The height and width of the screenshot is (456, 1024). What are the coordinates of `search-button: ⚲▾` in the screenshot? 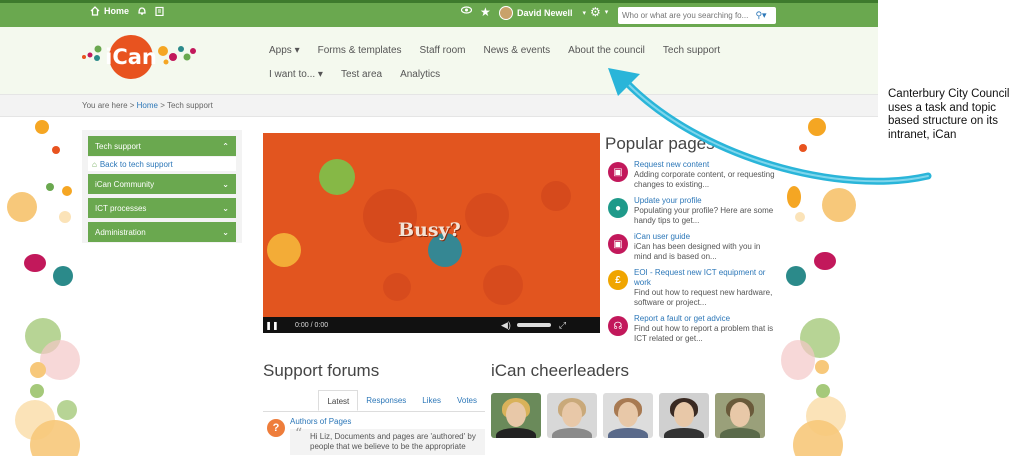 It's located at (761, 15).